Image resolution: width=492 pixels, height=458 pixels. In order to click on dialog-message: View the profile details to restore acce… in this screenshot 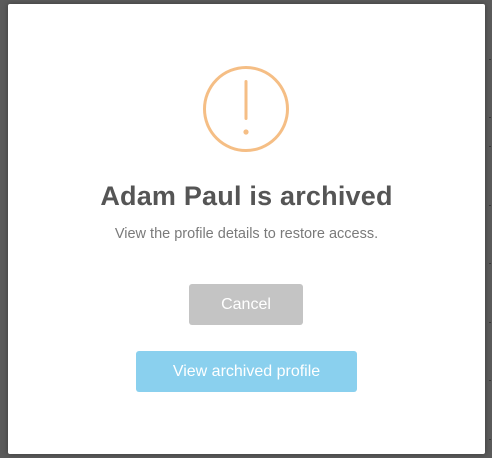, I will do `click(246, 234)`.